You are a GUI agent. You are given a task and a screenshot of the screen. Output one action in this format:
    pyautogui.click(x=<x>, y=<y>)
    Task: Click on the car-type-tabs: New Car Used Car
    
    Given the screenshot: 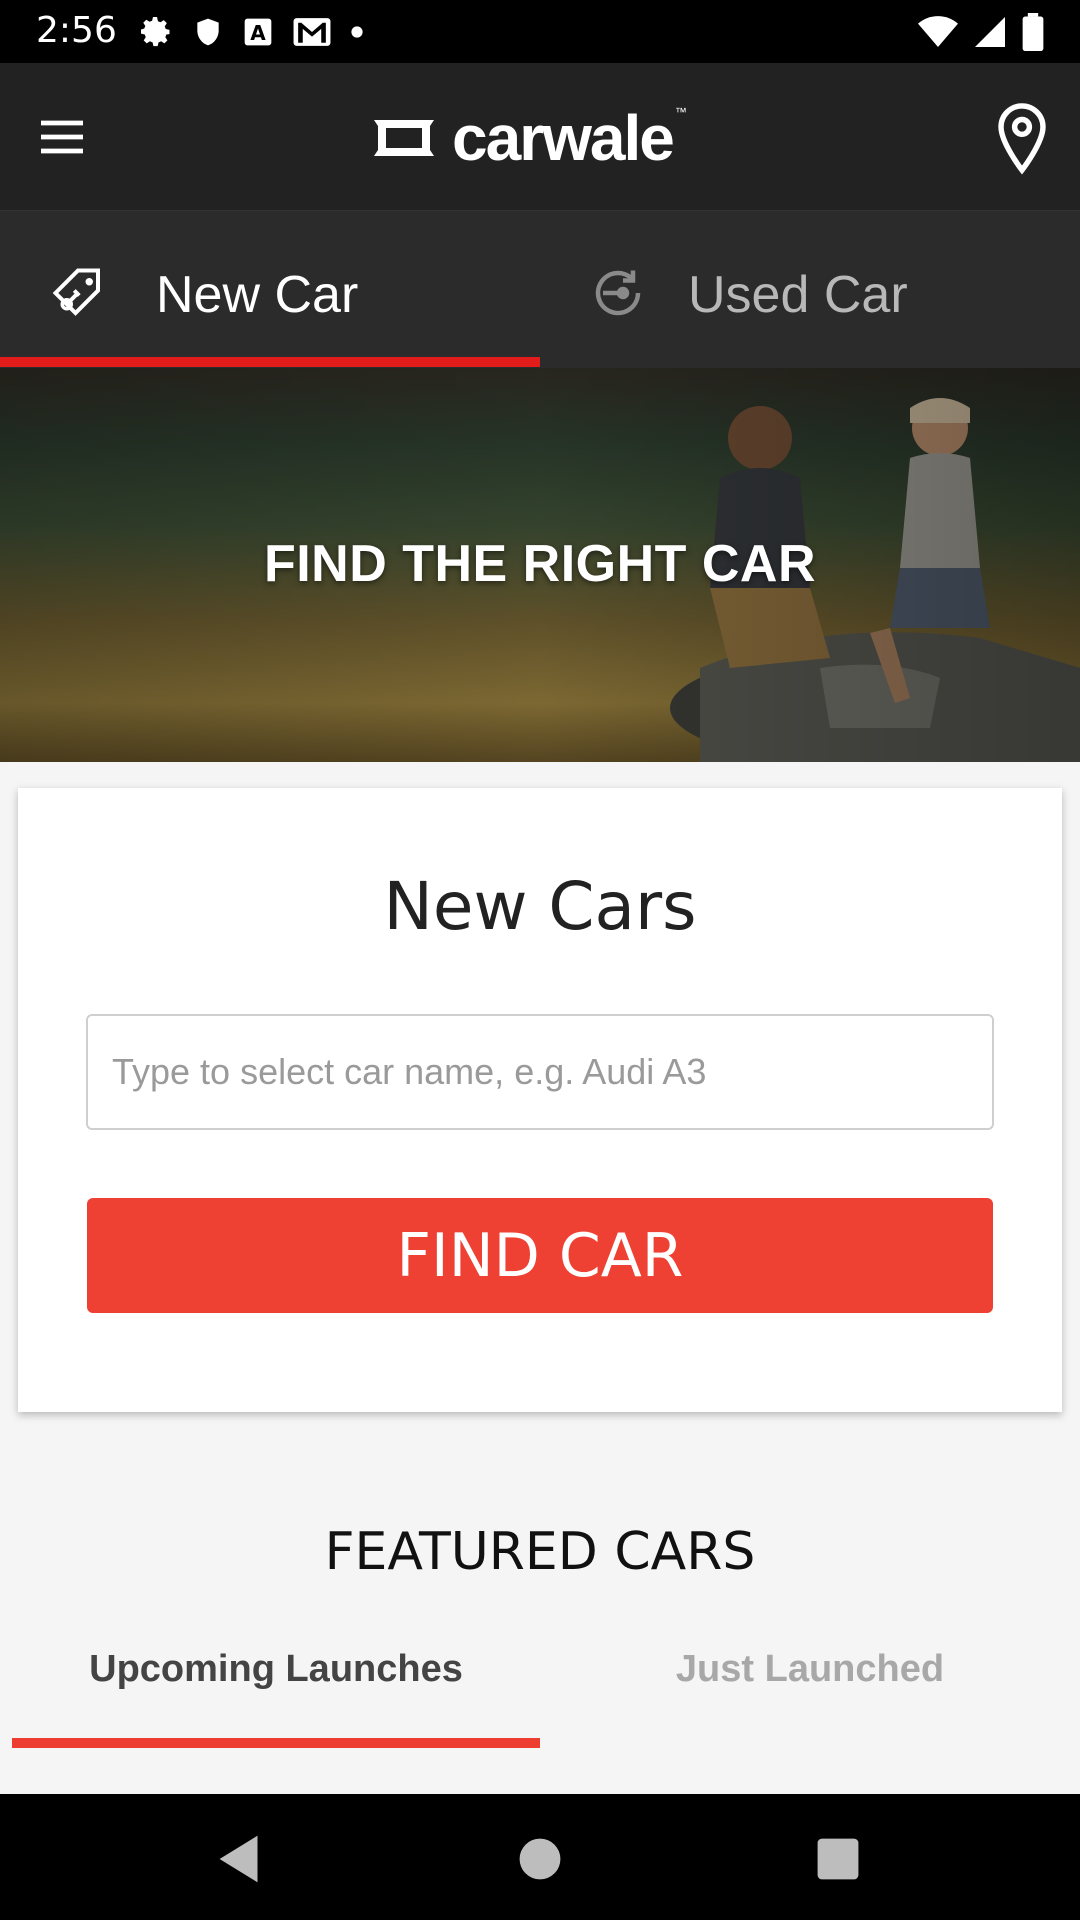 What is the action you would take?
    pyautogui.click(x=540, y=289)
    